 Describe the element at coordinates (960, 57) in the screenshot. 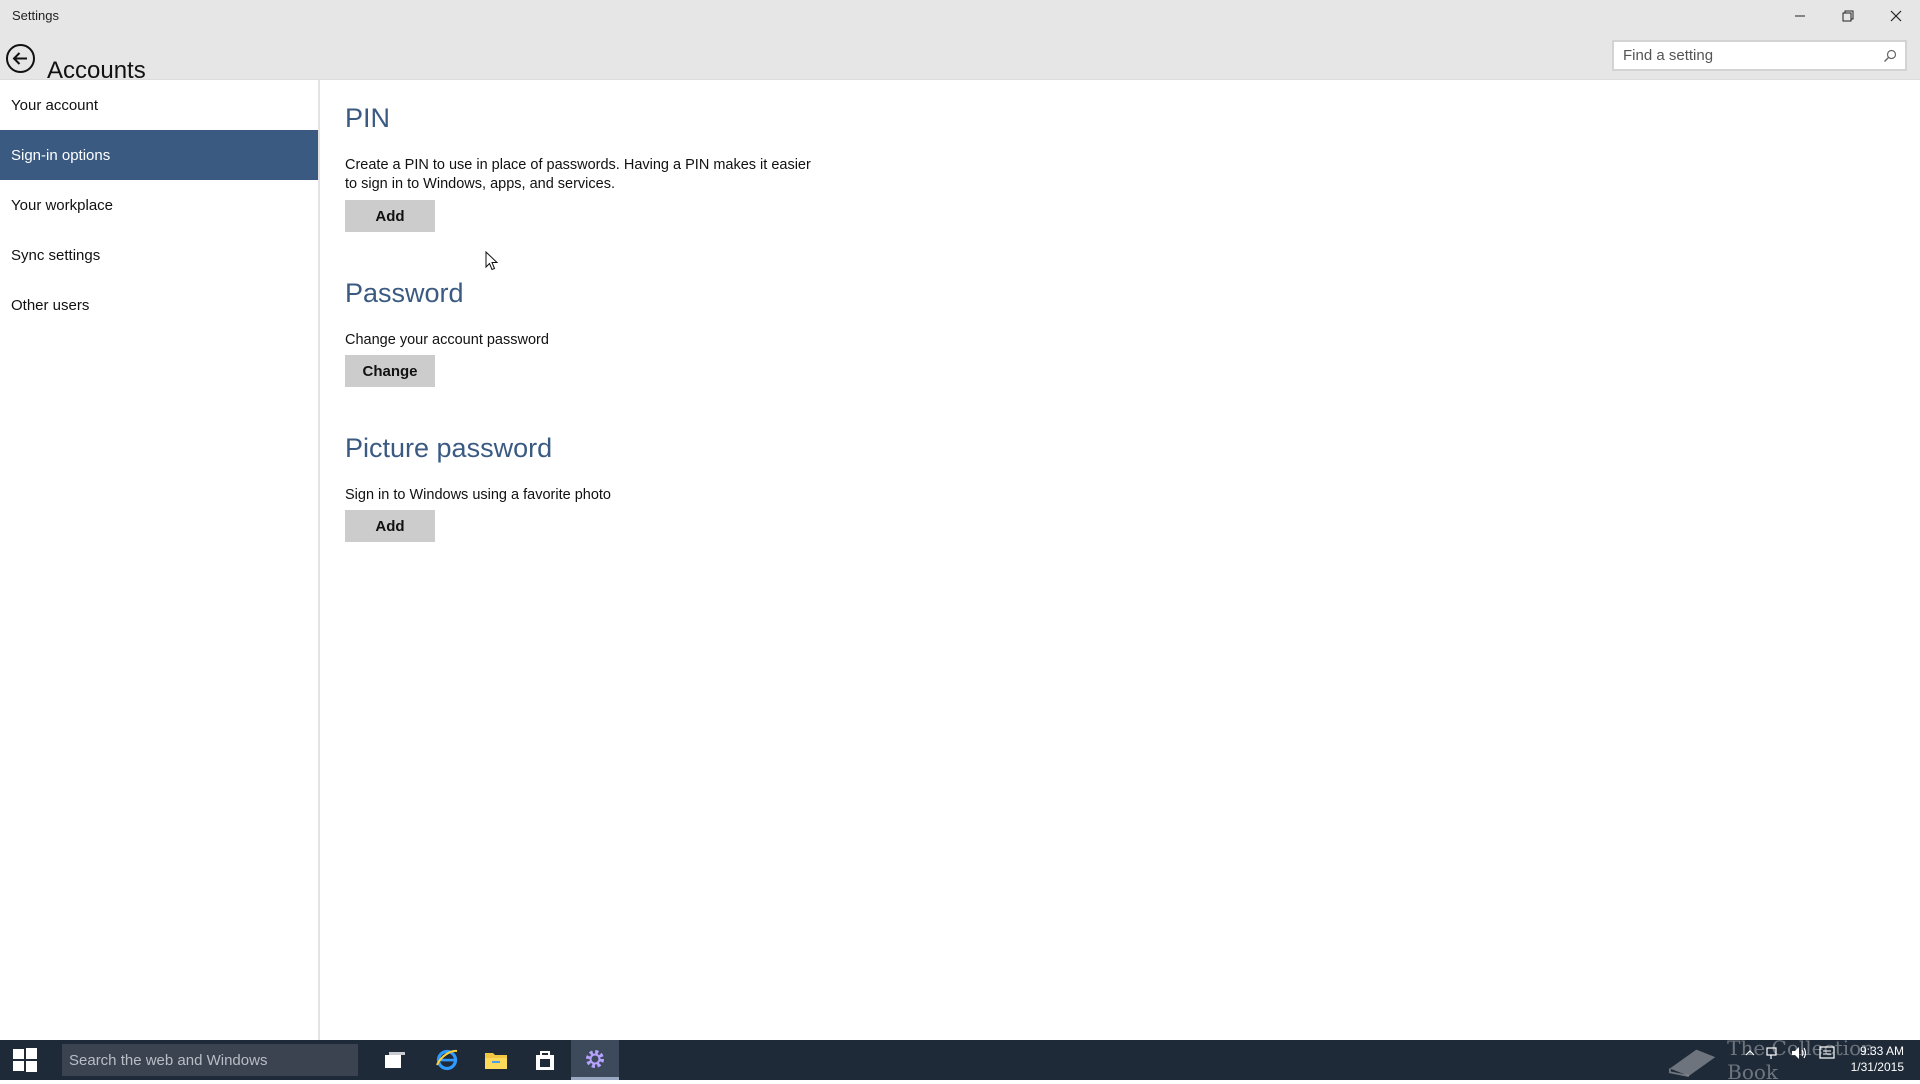

I see `page-header: Accounts` at that location.